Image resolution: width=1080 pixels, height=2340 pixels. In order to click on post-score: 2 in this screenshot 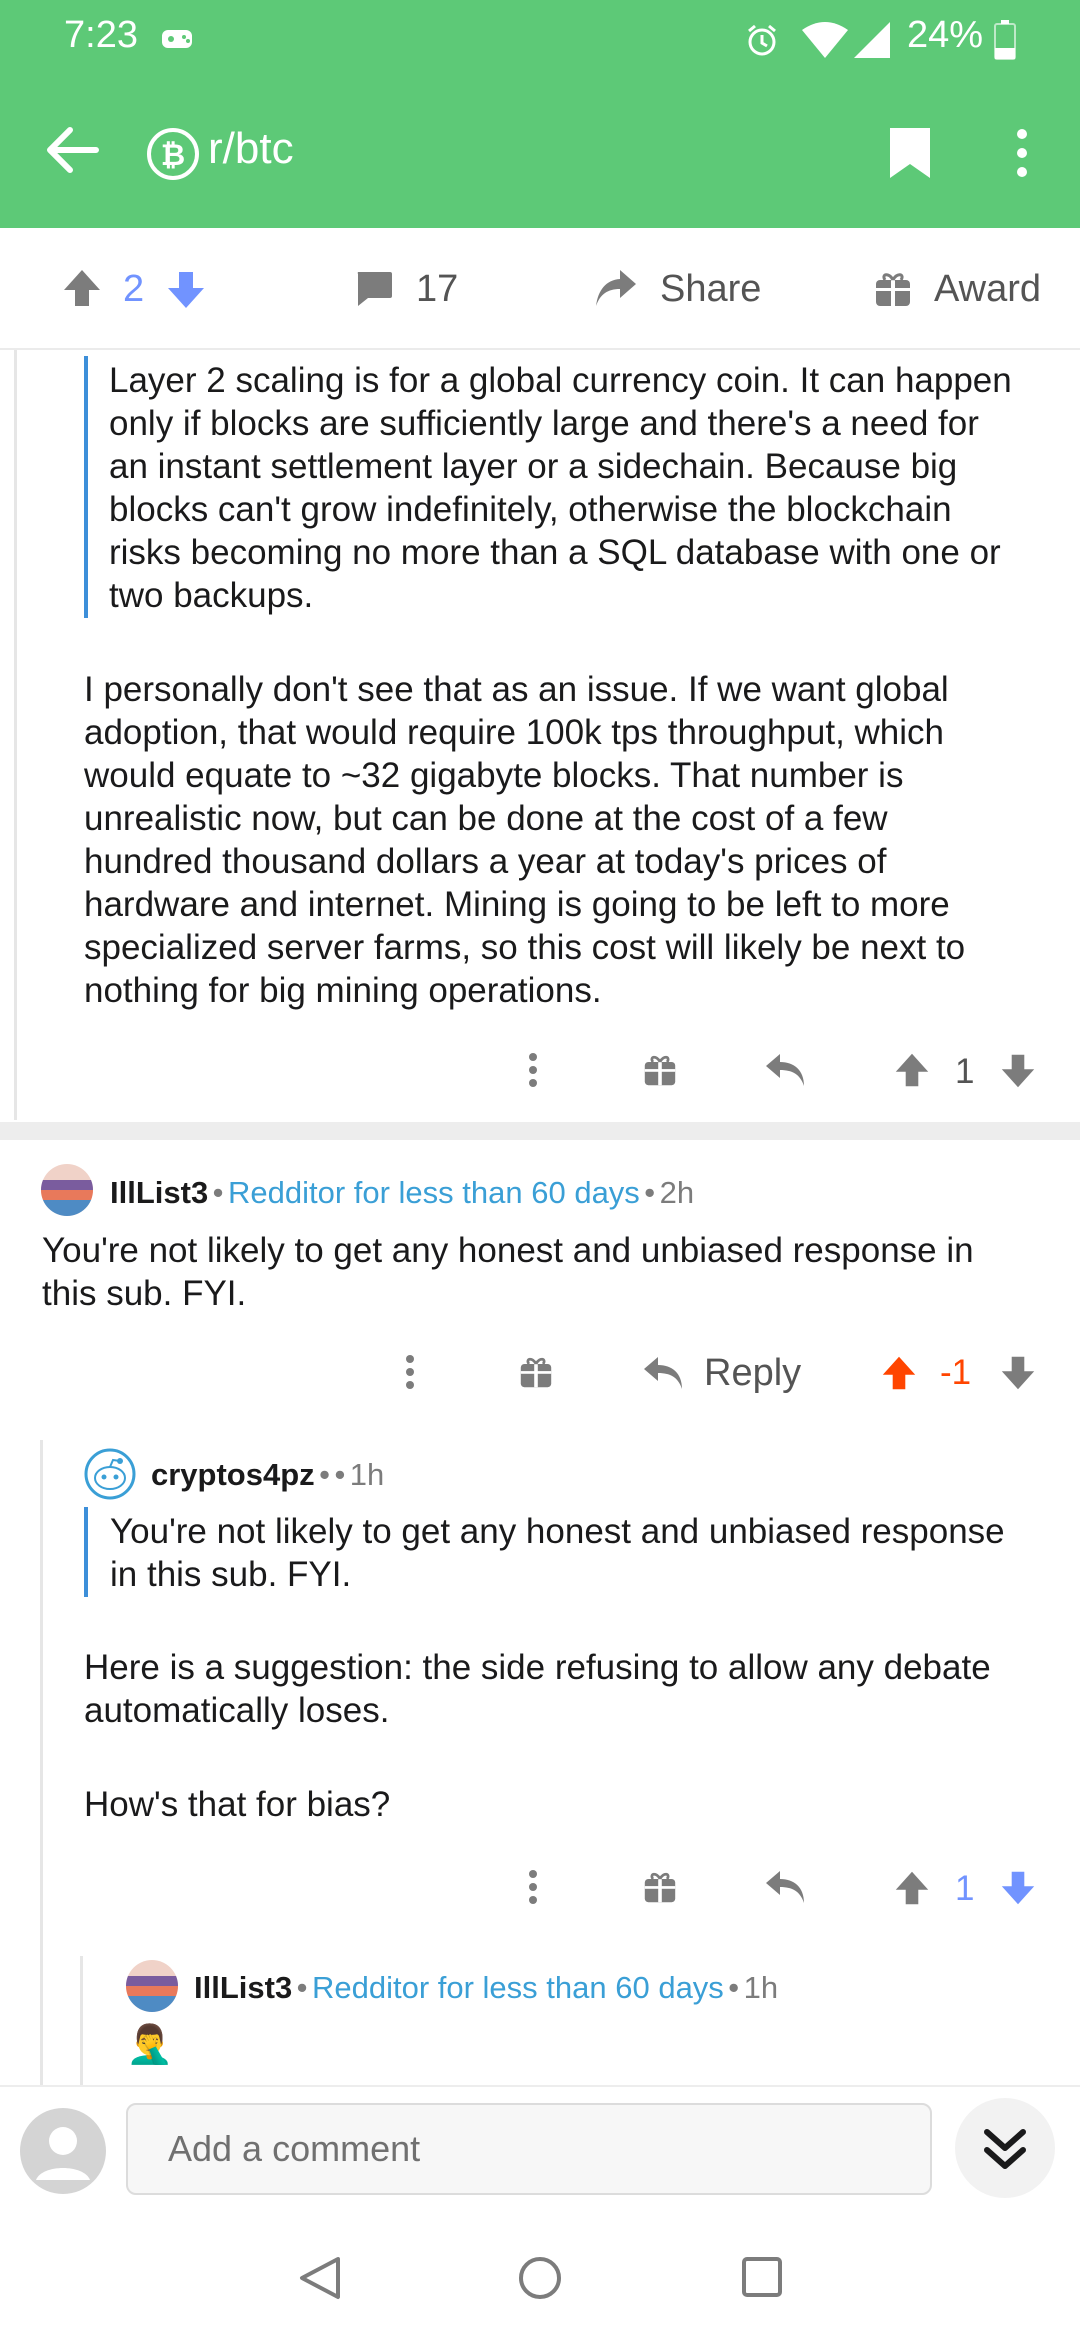, I will do `click(134, 289)`.